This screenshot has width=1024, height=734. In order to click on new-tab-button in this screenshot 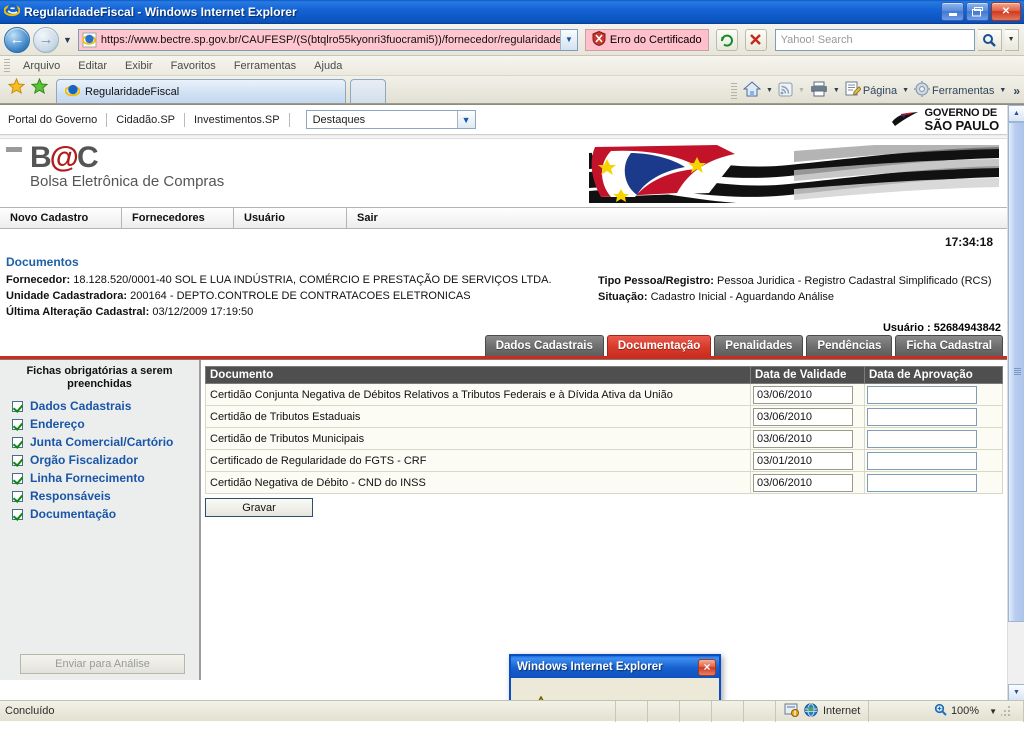, I will do `click(368, 91)`.